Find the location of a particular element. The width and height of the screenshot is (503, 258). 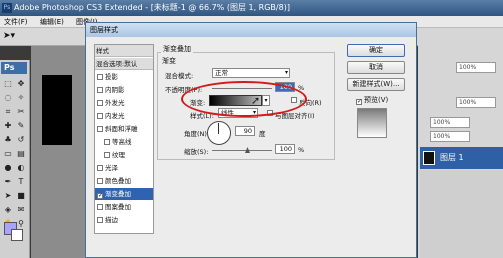

style-item-contour: 等高线 is located at coordinates (124, 142).